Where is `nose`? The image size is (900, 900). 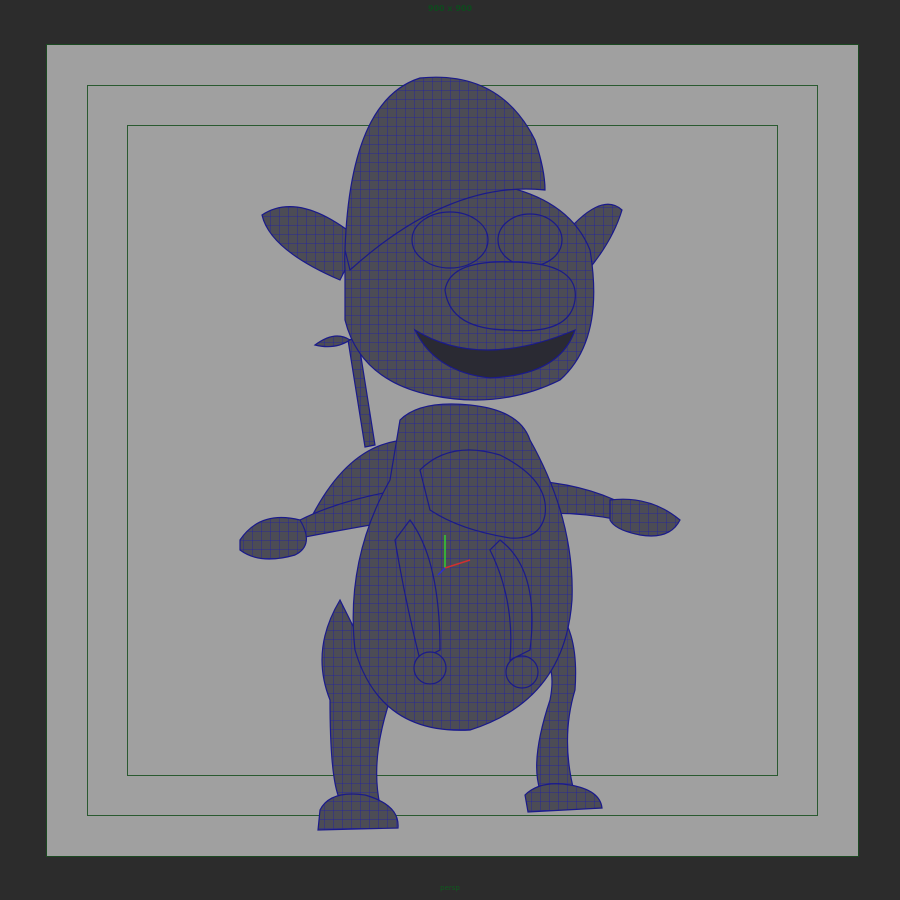 nose is located at coordinates (510, 296).